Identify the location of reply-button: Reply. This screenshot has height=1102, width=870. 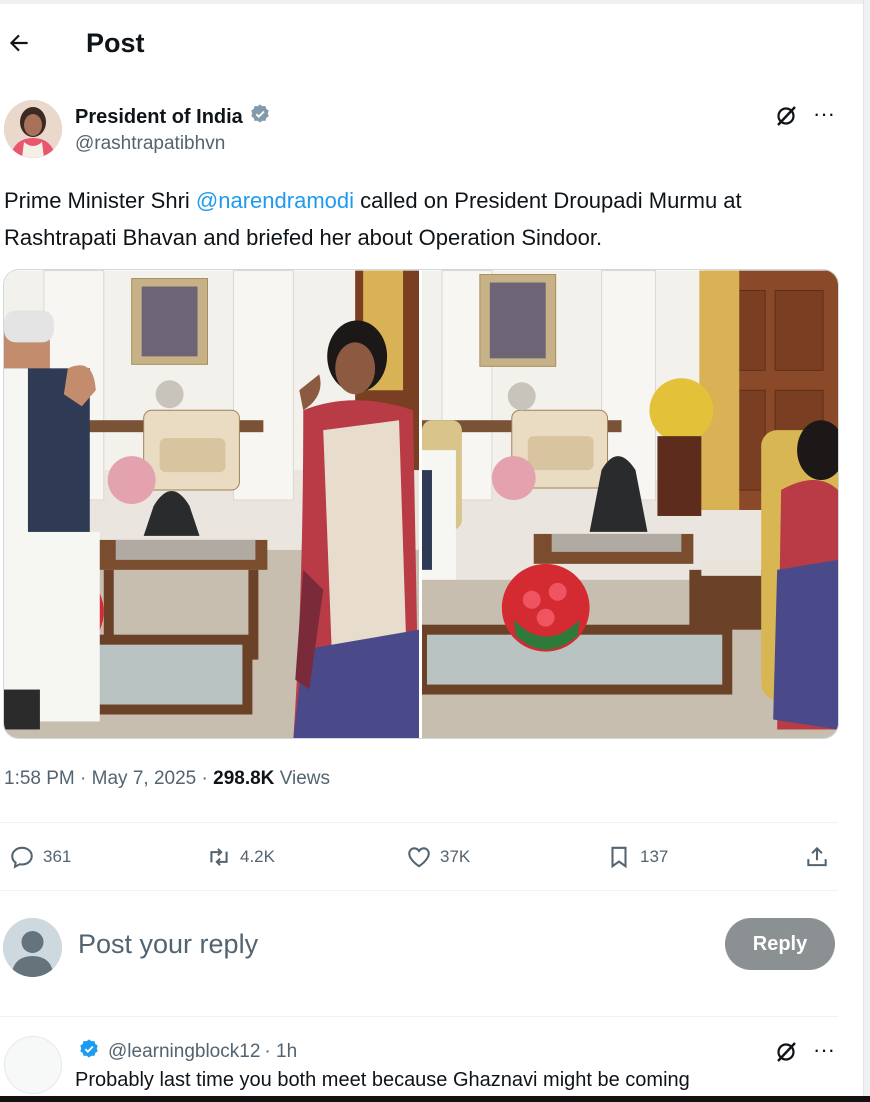
(780, 944).